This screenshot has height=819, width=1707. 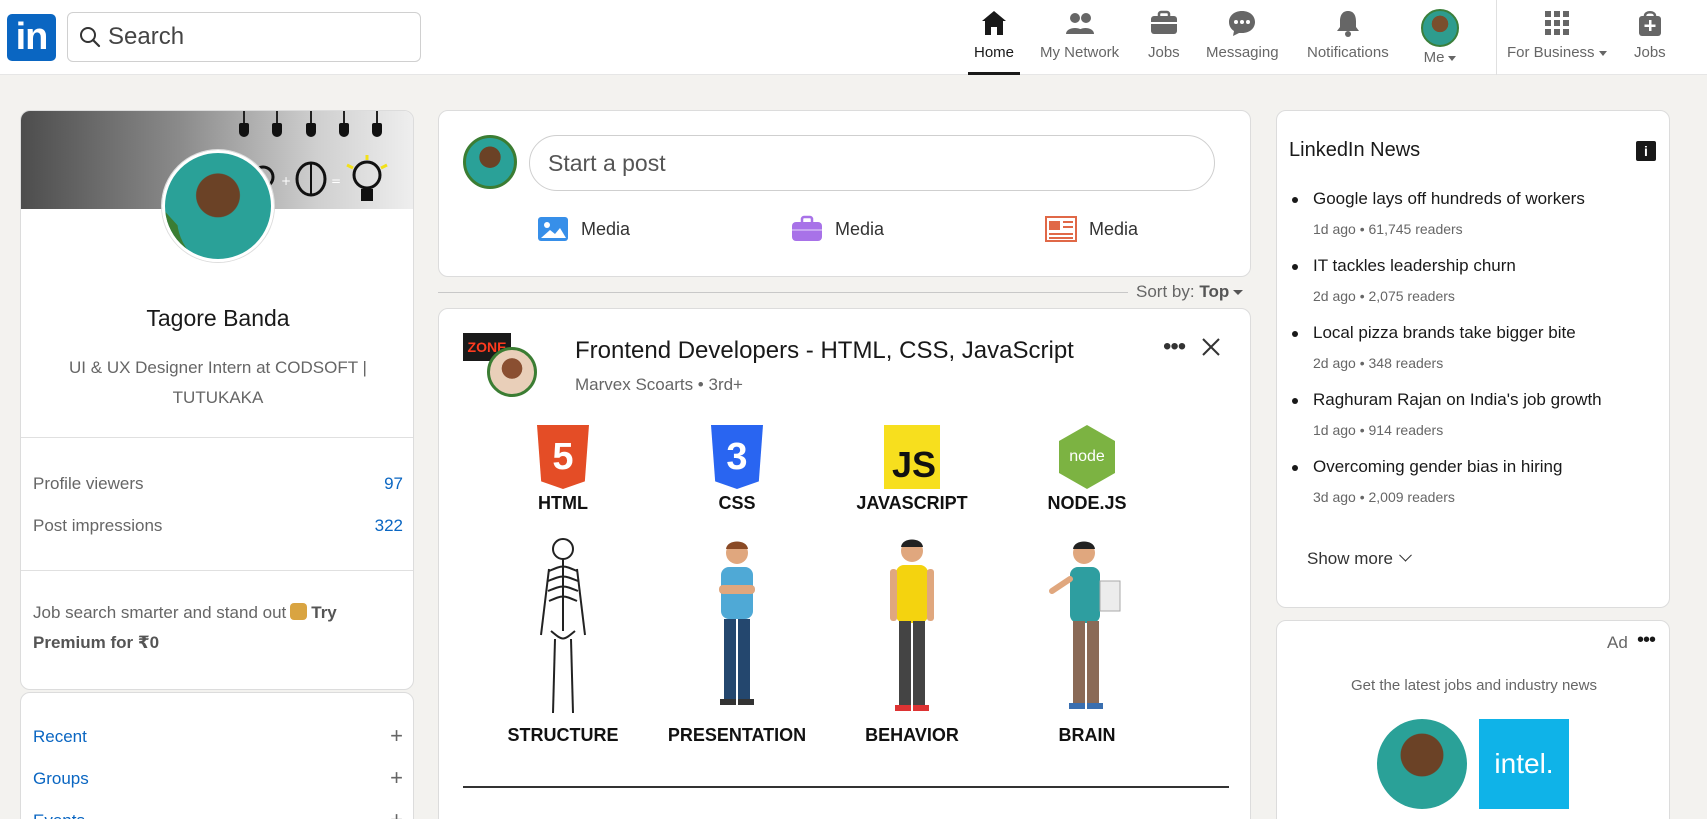 What do you see at coordinates (1524, 764) in the screenshot?
I see `ad-brand-logo: intel.` at bounding box center [1524, 764].